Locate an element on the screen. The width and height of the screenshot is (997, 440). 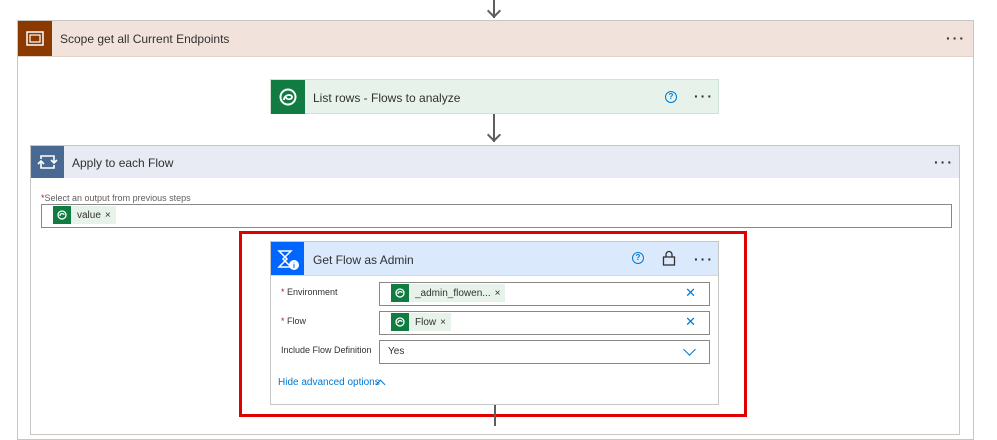
scope-more-button: ··· is located at coordinates (956, 38).